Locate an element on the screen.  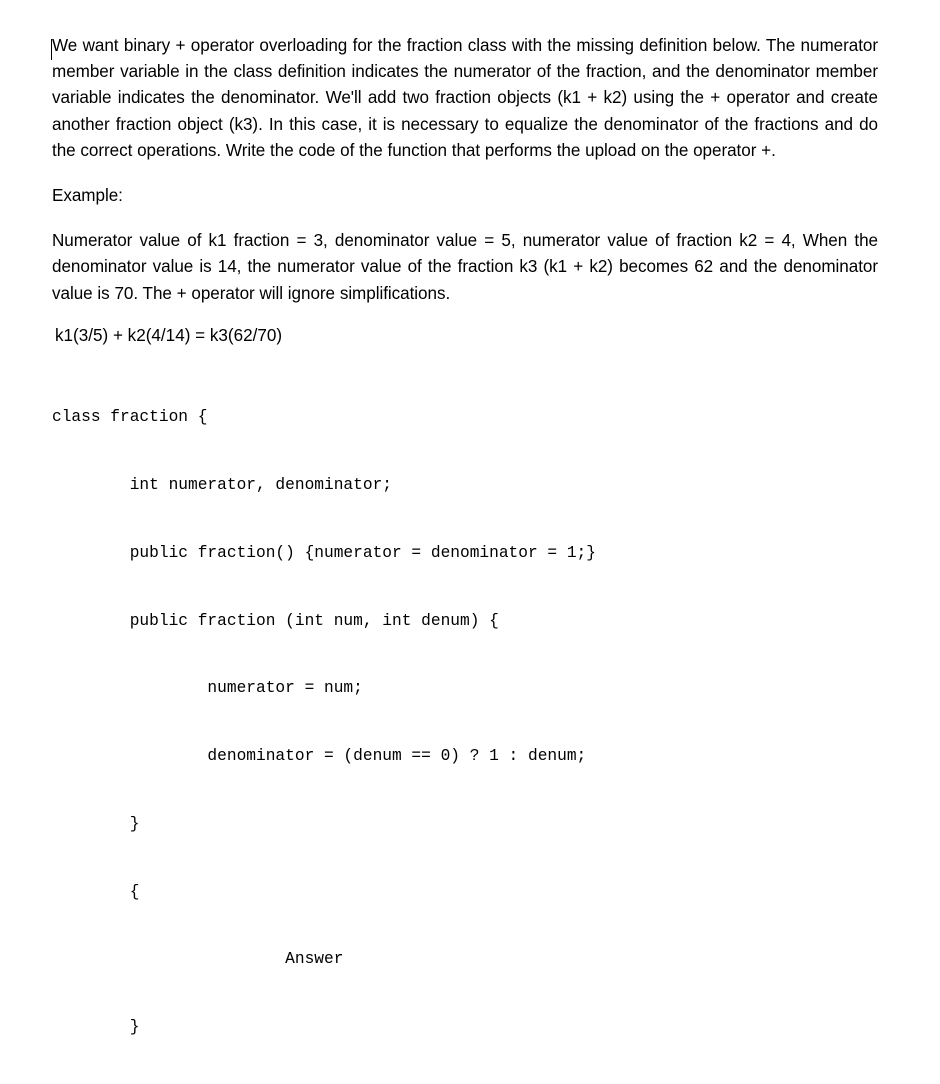
example-heading: Example: is located at coordinates (87, 196).